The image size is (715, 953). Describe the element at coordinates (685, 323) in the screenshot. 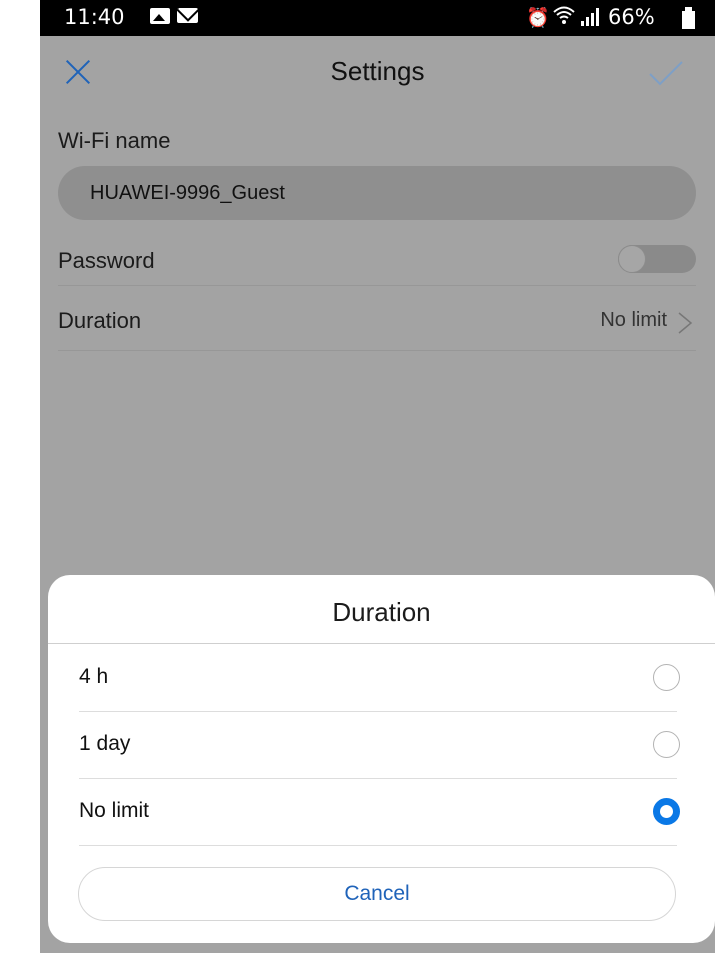

I see `chevron-right-icon` at that location.